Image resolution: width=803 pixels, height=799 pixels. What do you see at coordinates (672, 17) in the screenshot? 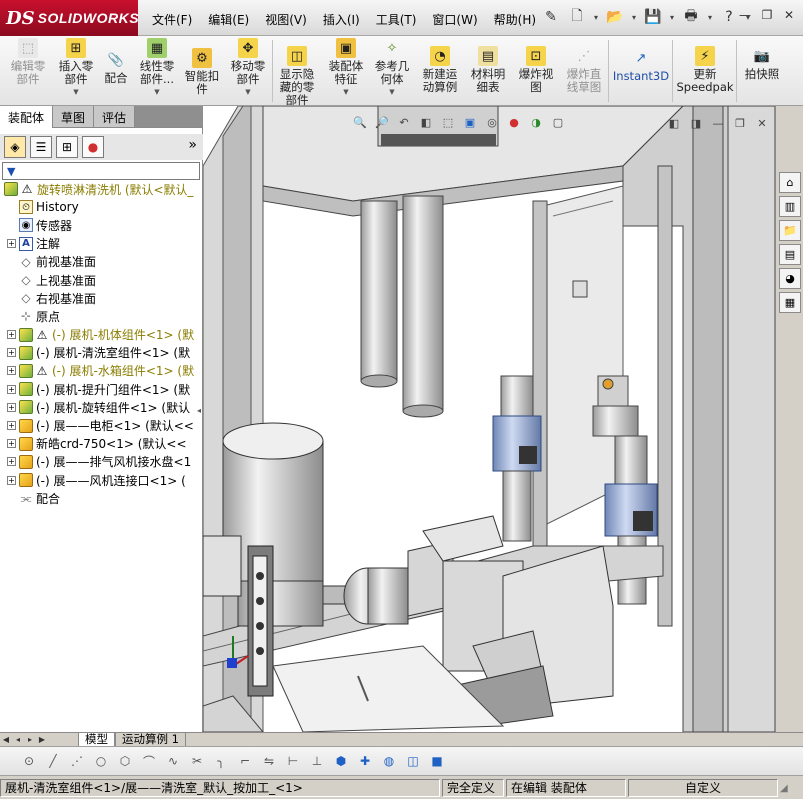
I see `save-dropdown-icon: ▾` at bounding box center [672, 17].